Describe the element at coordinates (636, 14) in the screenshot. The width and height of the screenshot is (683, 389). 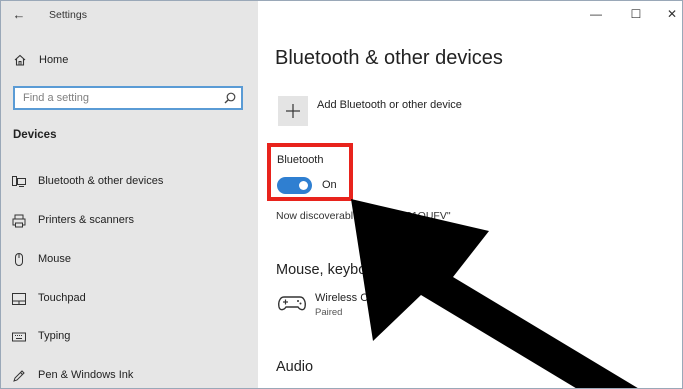
I see `maximize-button: ☐` at that location.